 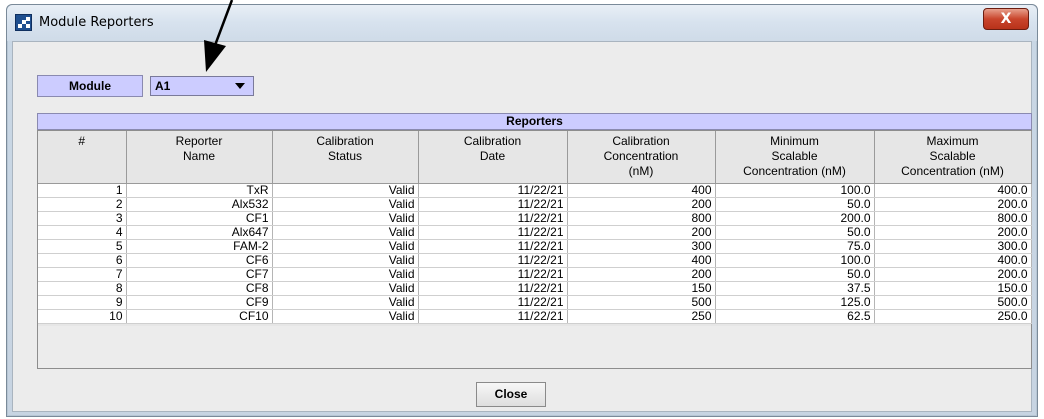 What do you see at coordinates (953, 288) in the screenshot?
I see `table-cell: 150.0` at bounding box center [953, 288].